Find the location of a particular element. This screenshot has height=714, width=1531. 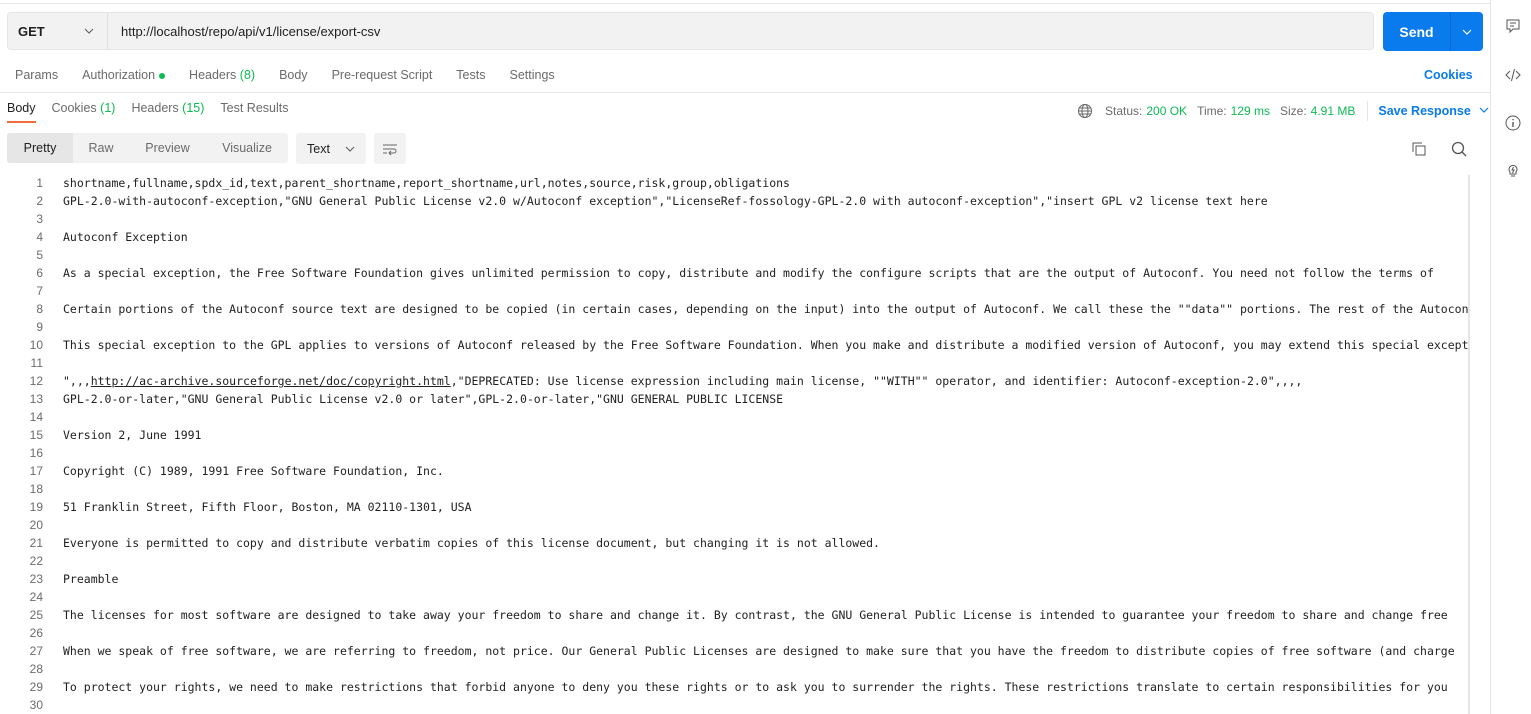

view-preview: Preview is located at coordinates (167, 148).